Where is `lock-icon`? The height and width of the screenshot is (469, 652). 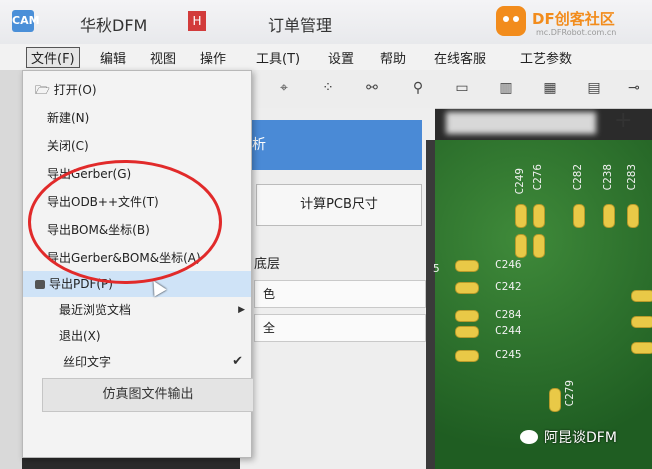 lock-icon is located at coordinates (40, 284).